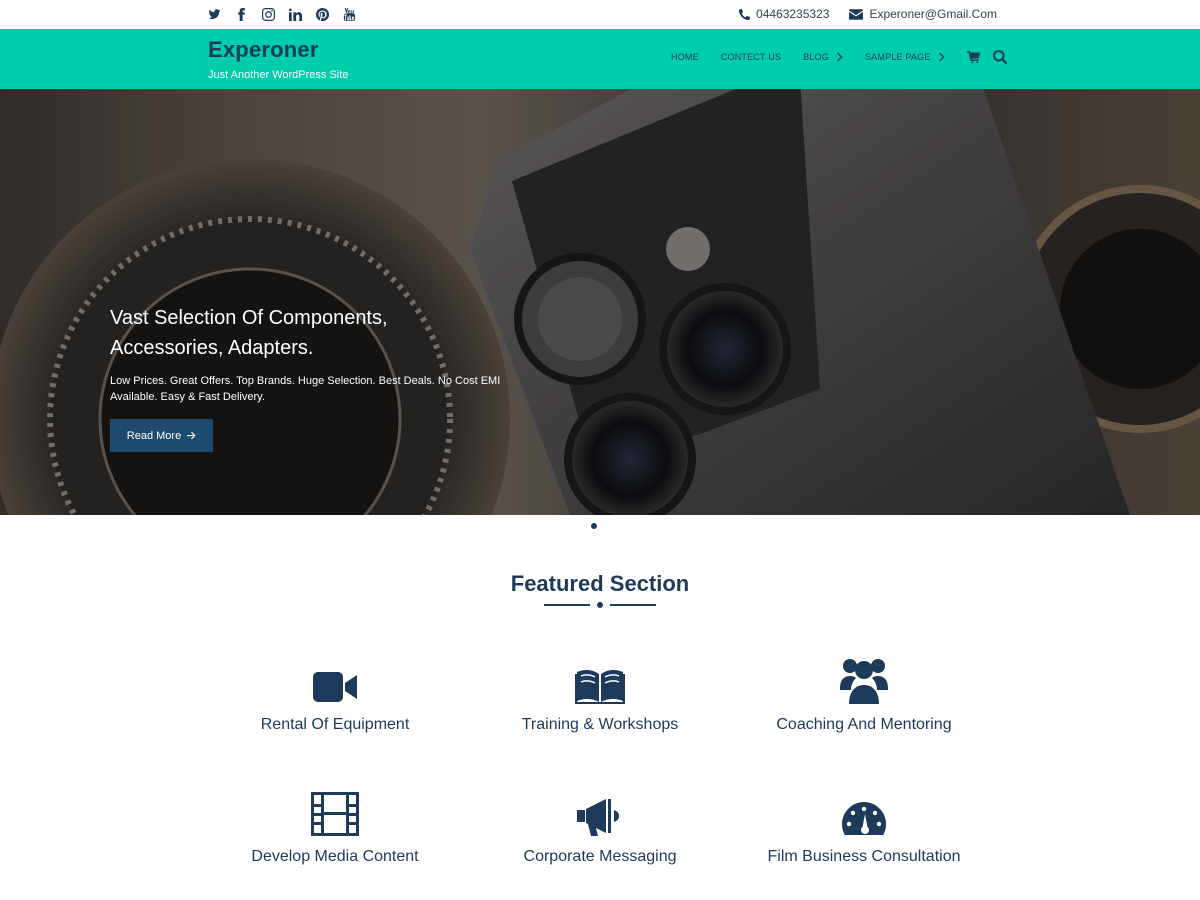 This screenshot has height=900, width=1200. What do you see at coordinates (335, 856) in the screenshot?
I see `feature-label: Develop Media Content` at bounding box center [335, 856].